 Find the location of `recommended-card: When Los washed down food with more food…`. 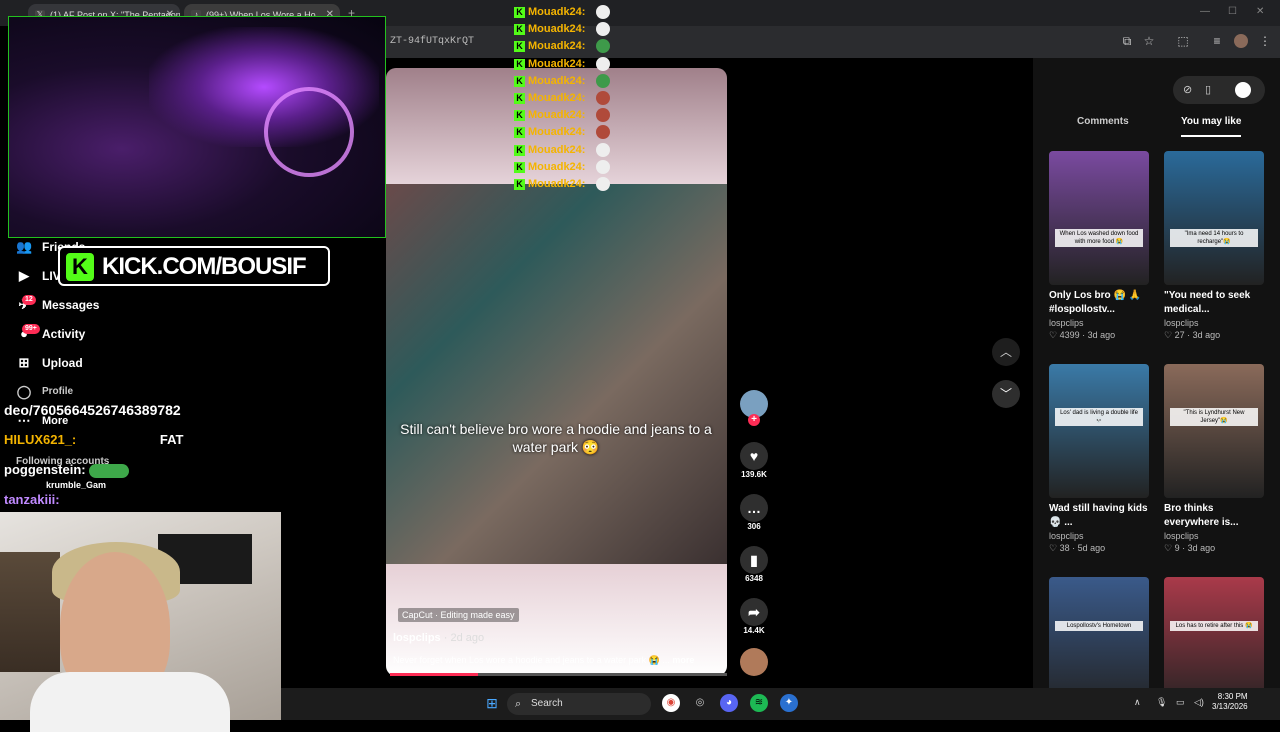

recommended-card: When Los washed down food with more food… is located at coordinates (1099, 246).